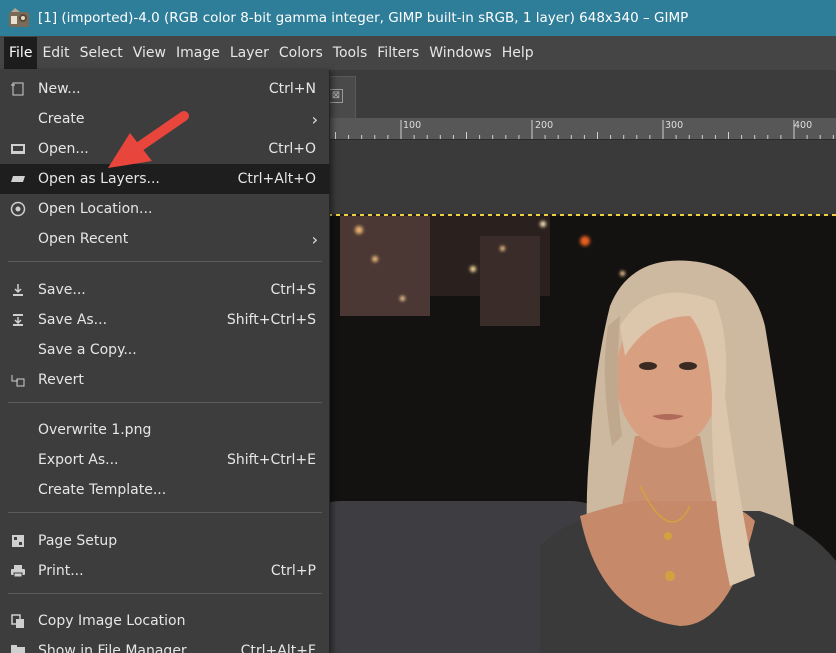 This screenshot has width=836, height=653. Describe the element at coordinates (198, 53) in the screenshot. I see `menu-image: Image` at that location.